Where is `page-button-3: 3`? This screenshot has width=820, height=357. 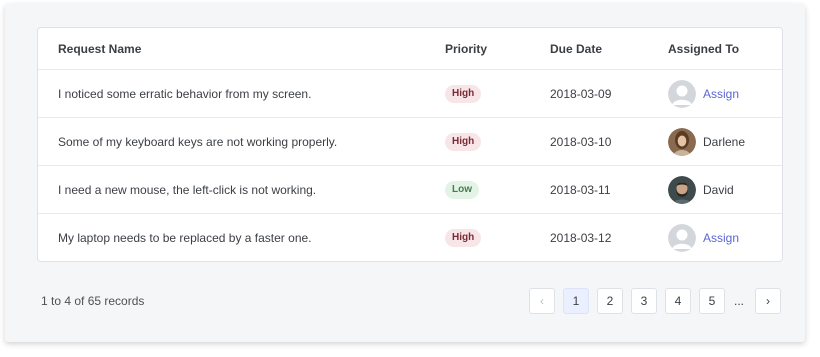 page-button-3: 3 is located at coordinates (644, 301).